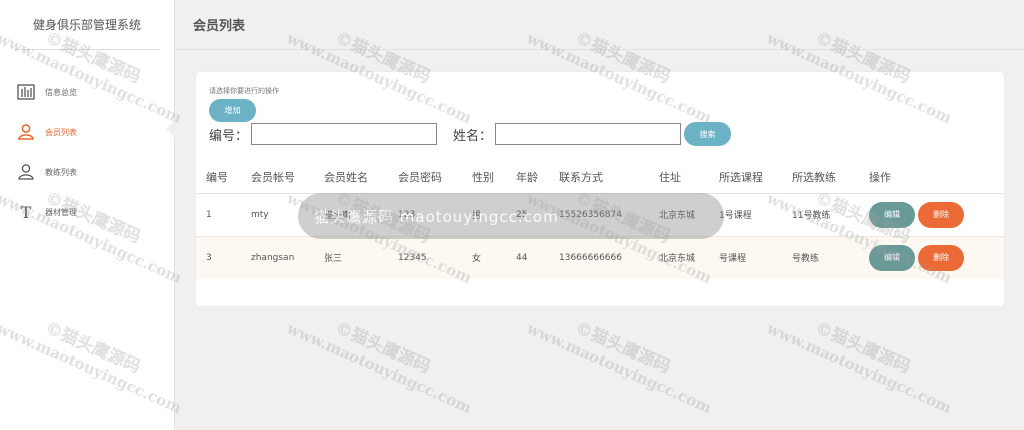  I want to click on sidebar-item-label: 会员列表, so click(61, 132).